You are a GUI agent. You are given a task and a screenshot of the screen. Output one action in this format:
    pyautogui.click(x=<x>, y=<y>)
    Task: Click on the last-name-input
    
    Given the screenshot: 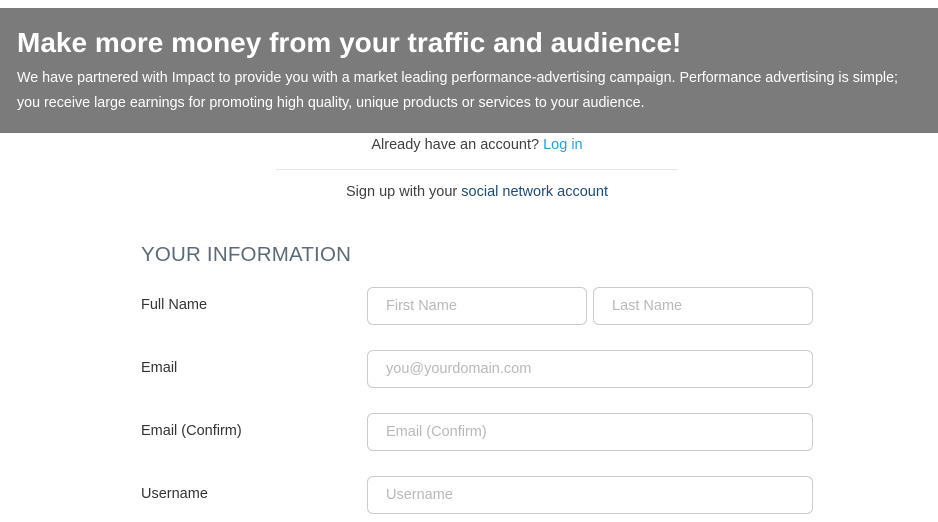 What is the action you would take?
    pyautogui.click(x=703, y=306)
    